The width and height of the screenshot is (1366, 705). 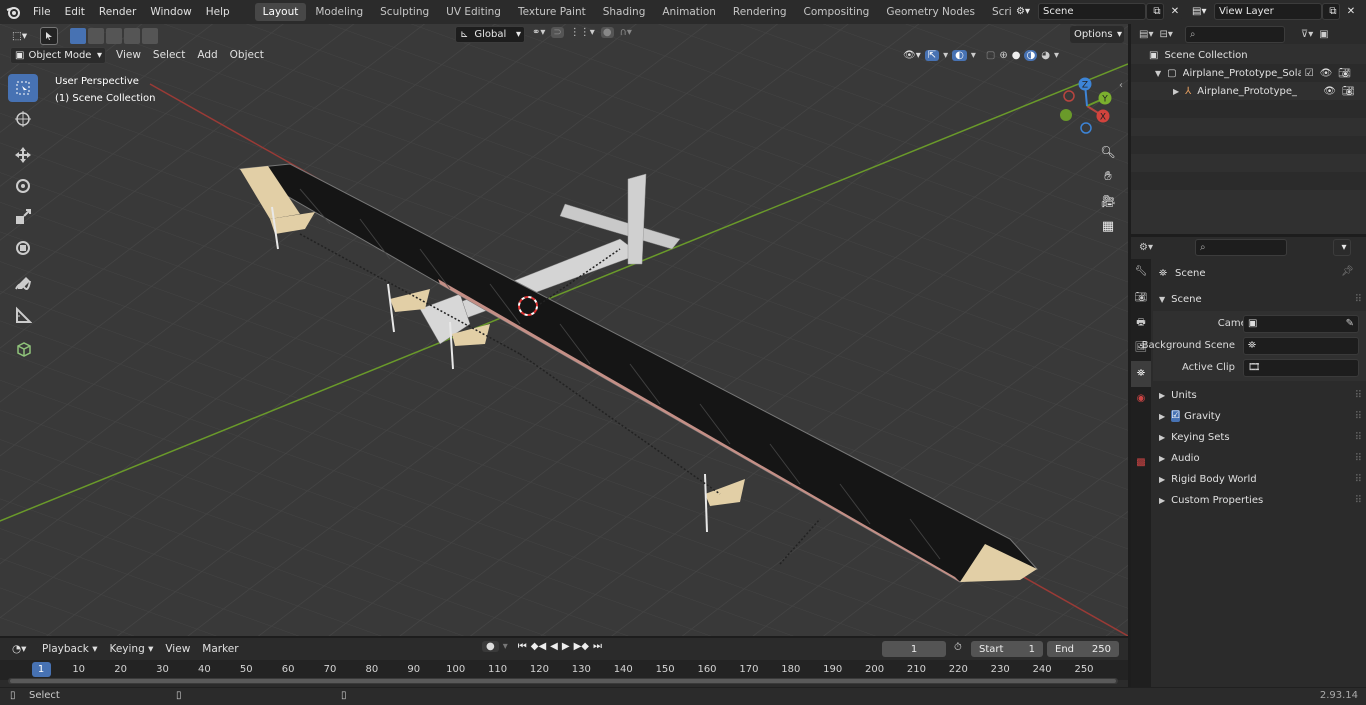 I want to click on viewport-menu-select: Select, so click(x=169, y=55).